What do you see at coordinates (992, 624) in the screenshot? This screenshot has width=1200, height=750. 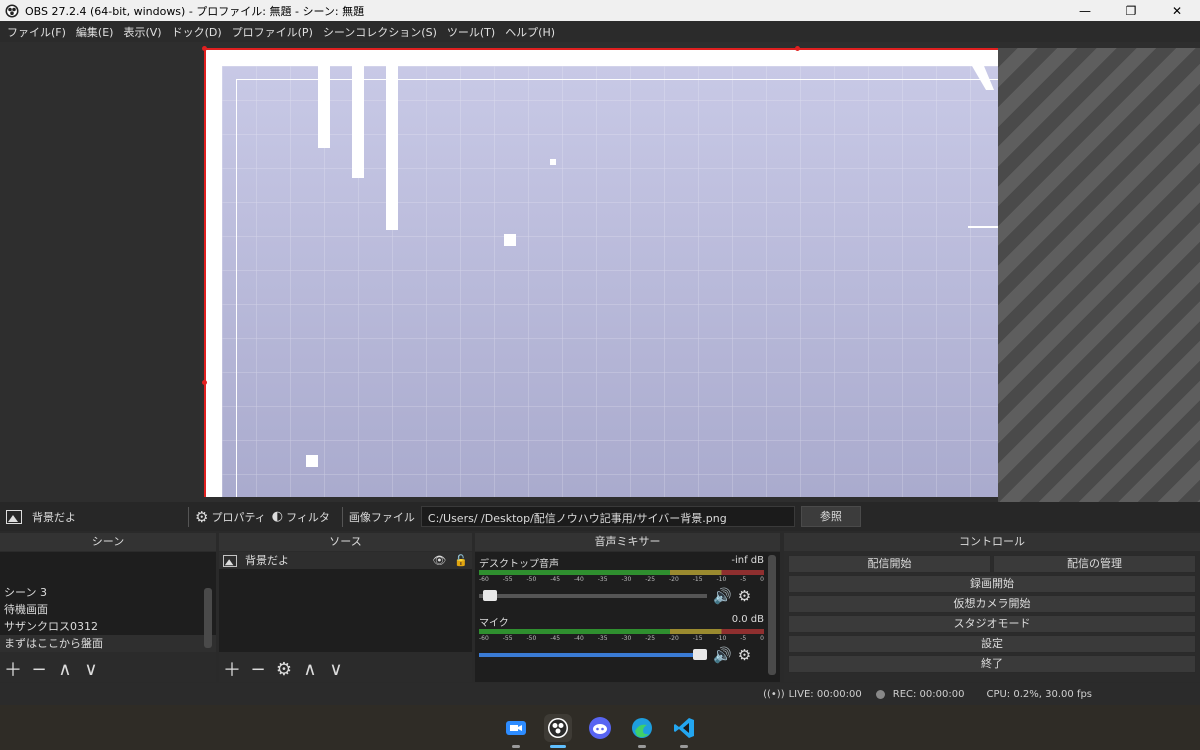 I see `studio-mode-button: スタジオモード` at bounding box center [992, 624].